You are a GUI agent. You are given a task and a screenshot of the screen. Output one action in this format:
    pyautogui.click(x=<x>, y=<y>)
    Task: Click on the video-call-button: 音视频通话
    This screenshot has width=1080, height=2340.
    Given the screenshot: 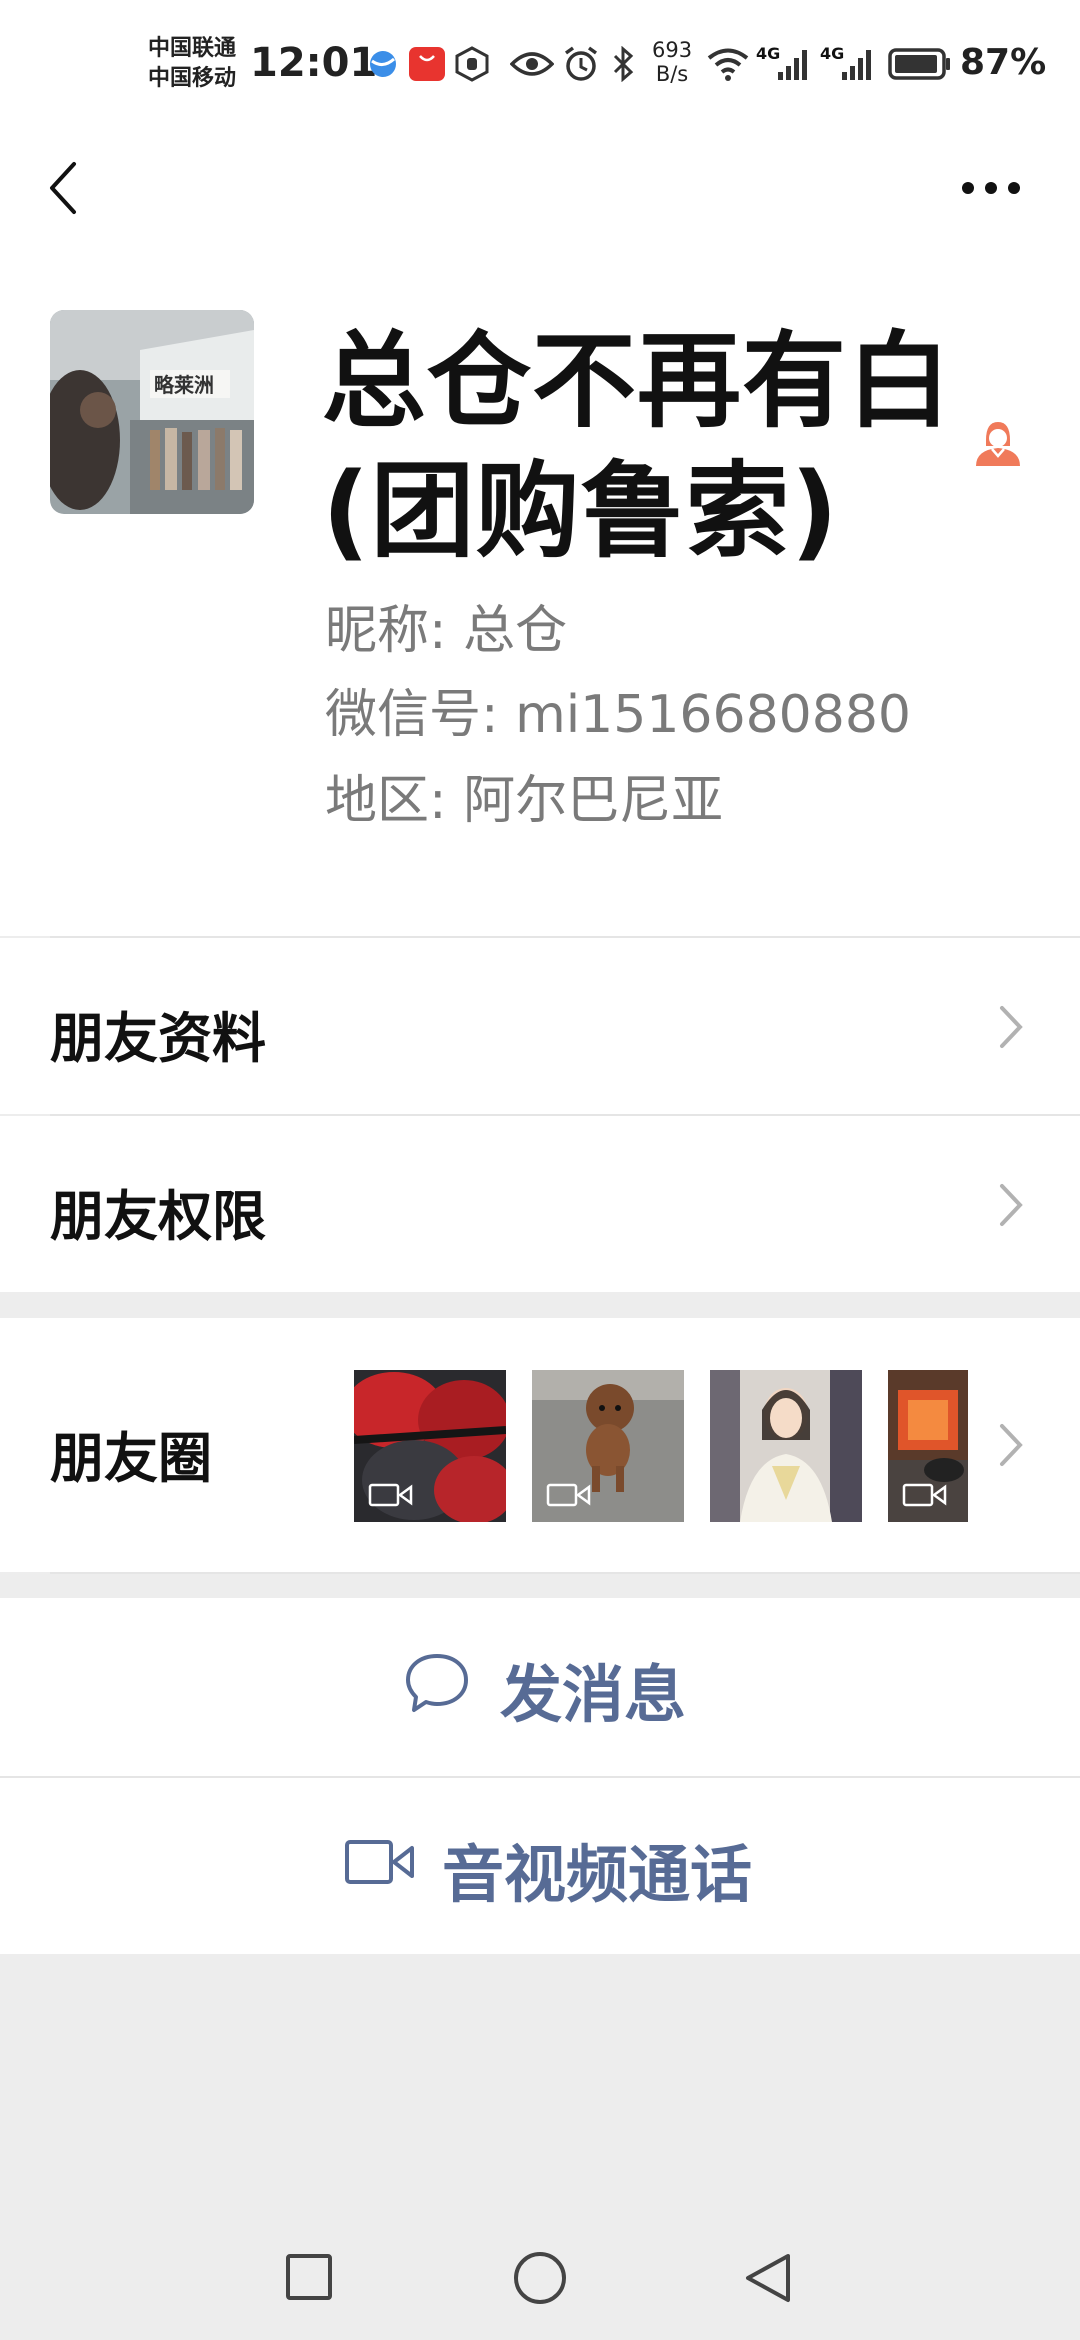 What is the action you would take?
    pyautogui.click(x=540, y=1866)
    